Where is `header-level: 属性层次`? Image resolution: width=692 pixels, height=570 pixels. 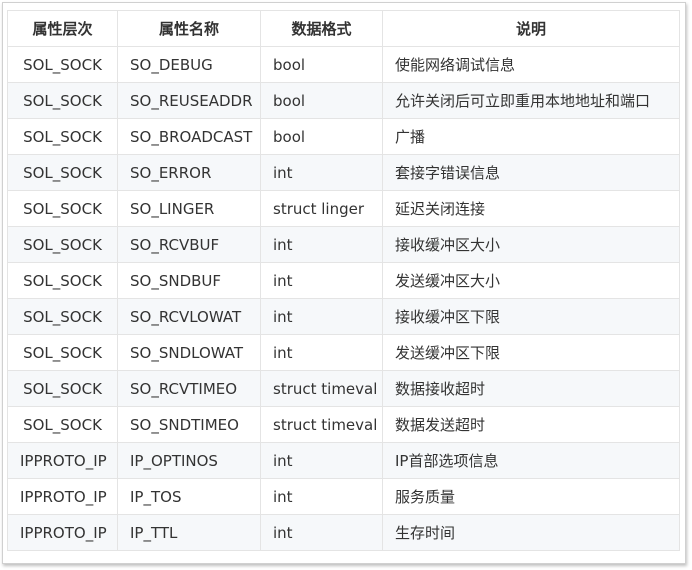 header-level: 属性层次 is located at coordinates (62, 28).